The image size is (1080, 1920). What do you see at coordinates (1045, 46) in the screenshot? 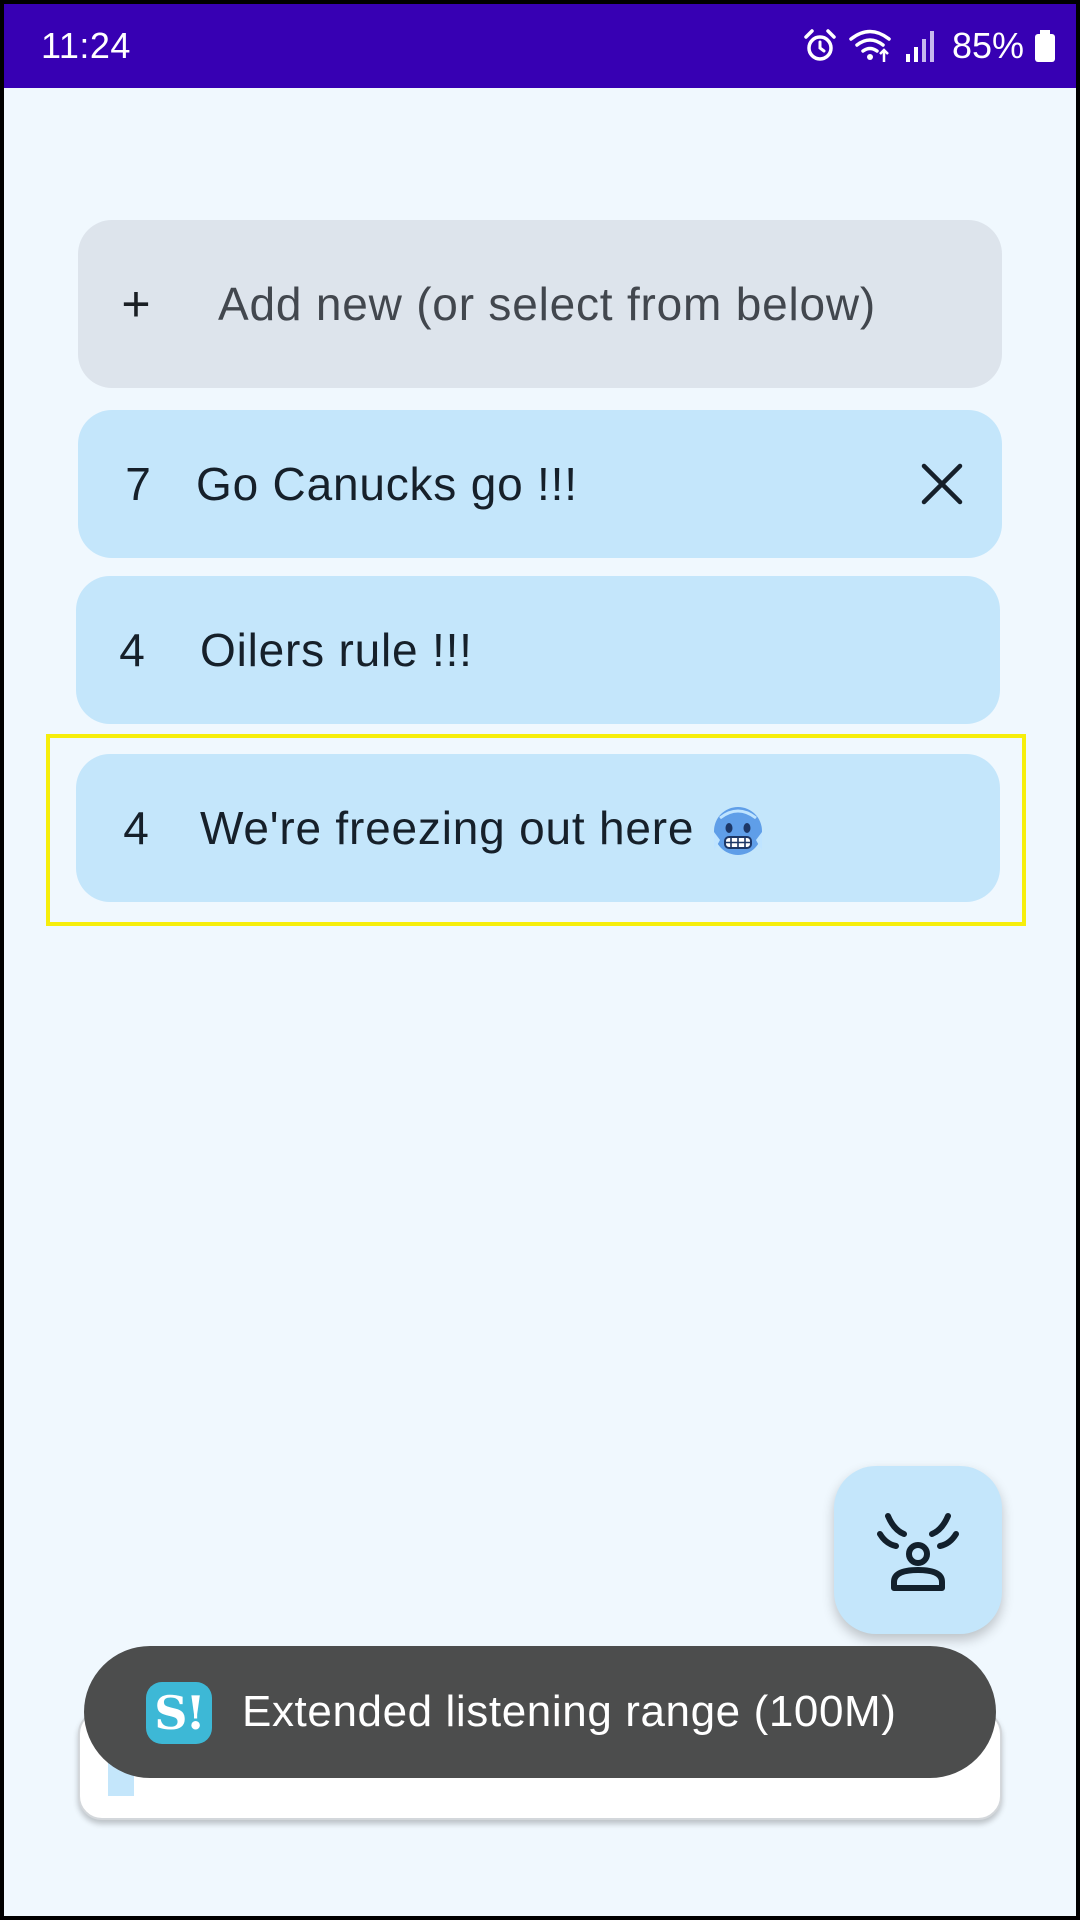
I see `battery-icon` at bounding box center [1045, 46].